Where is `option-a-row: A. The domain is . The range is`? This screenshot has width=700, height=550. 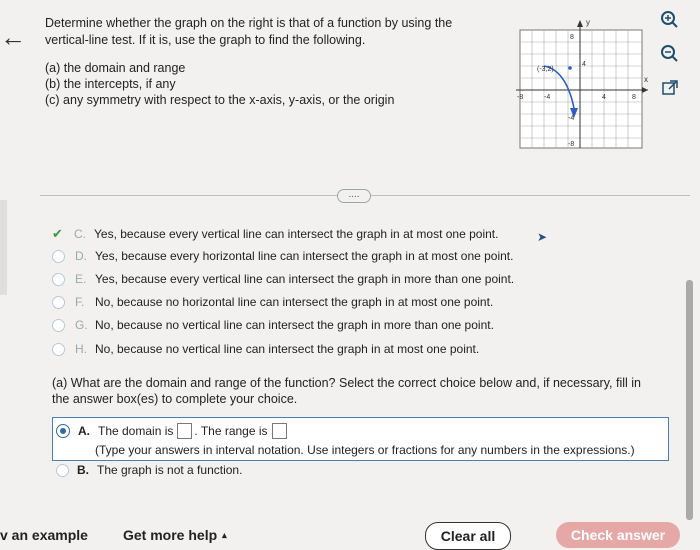
option-a-row: A. The domain is . The range is is located at coordinates (171, 431).